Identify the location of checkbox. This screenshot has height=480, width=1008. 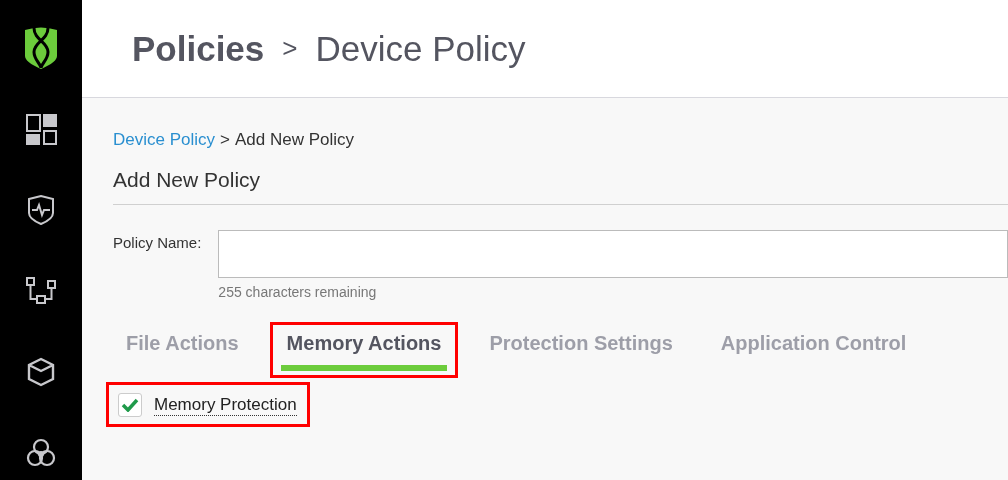
(130, 405).